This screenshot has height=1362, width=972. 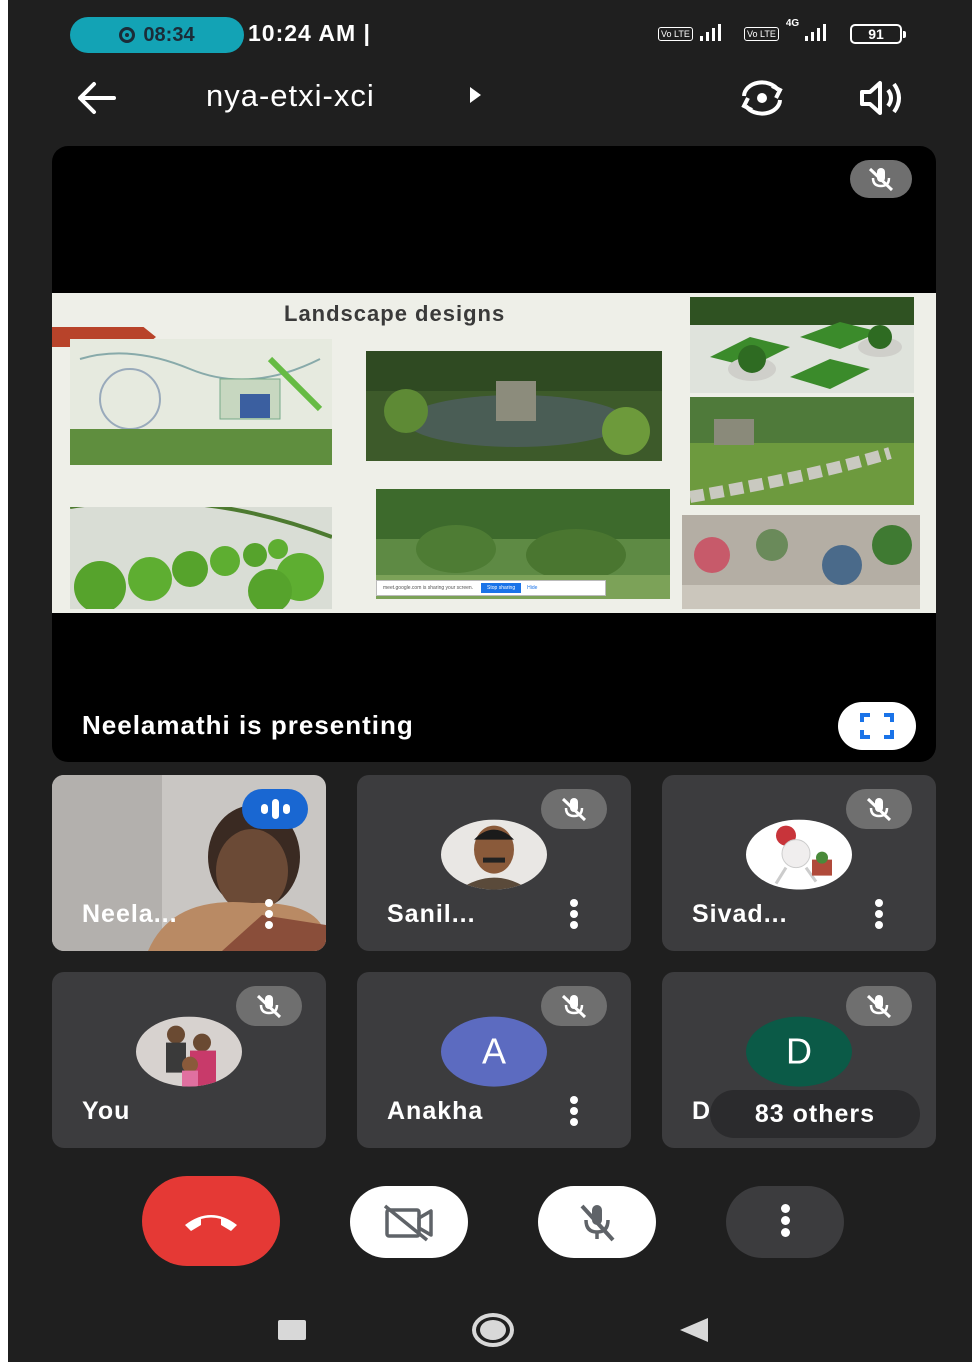 I want to click on recent-apps-button, so click(x=292, y=1330).